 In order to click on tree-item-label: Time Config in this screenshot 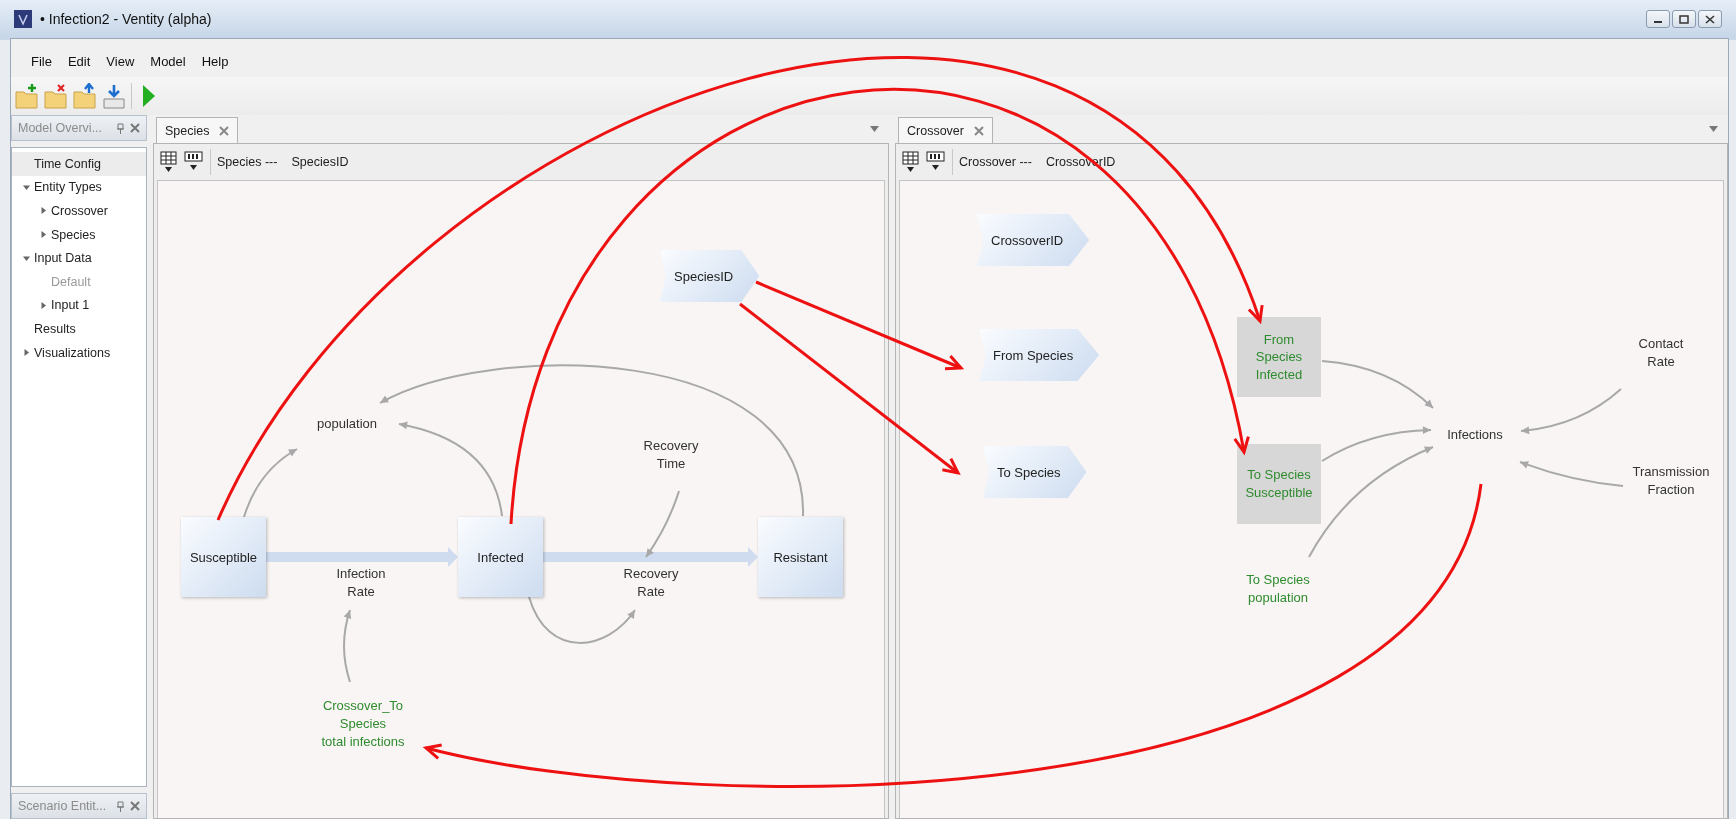, I will do `click(67, 163)`.